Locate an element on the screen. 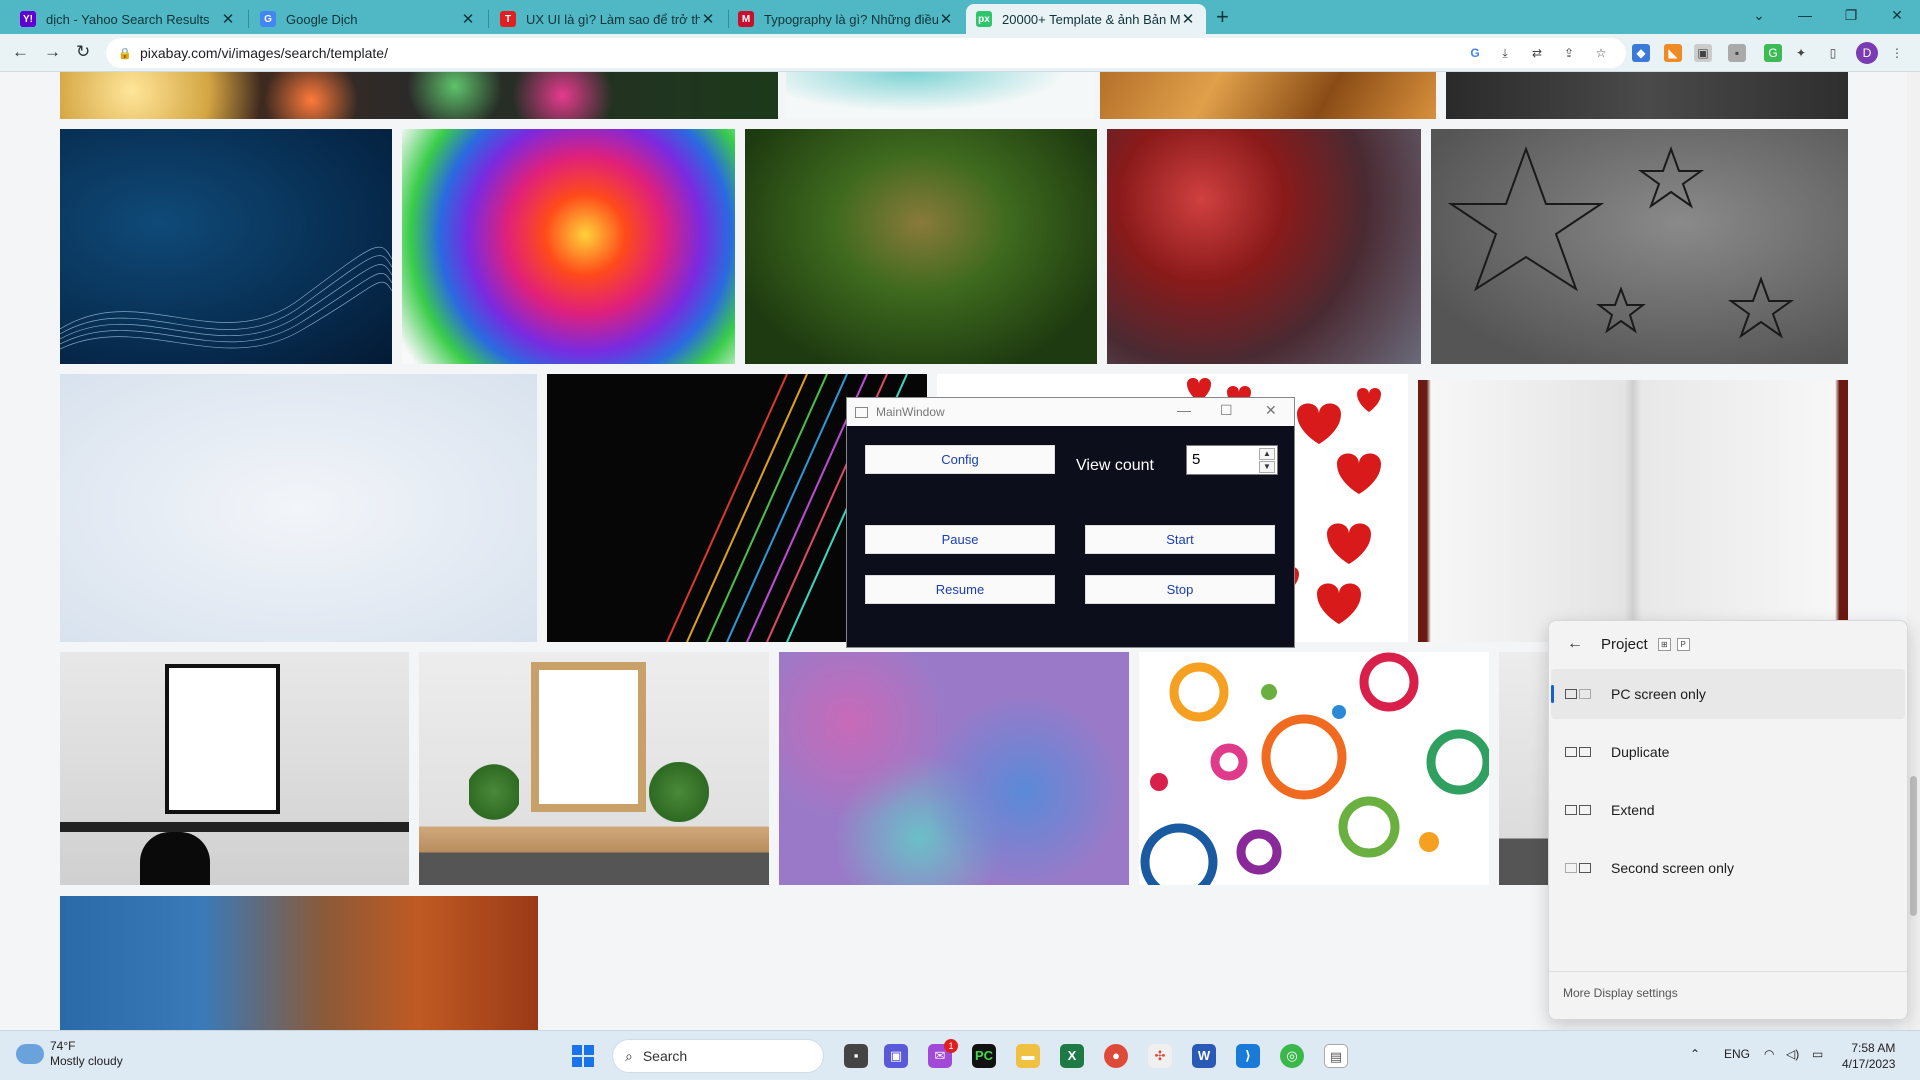 This screenshot has width=1920, height=1080. image-frame-desk-dark is located at coordinates (234, 768).